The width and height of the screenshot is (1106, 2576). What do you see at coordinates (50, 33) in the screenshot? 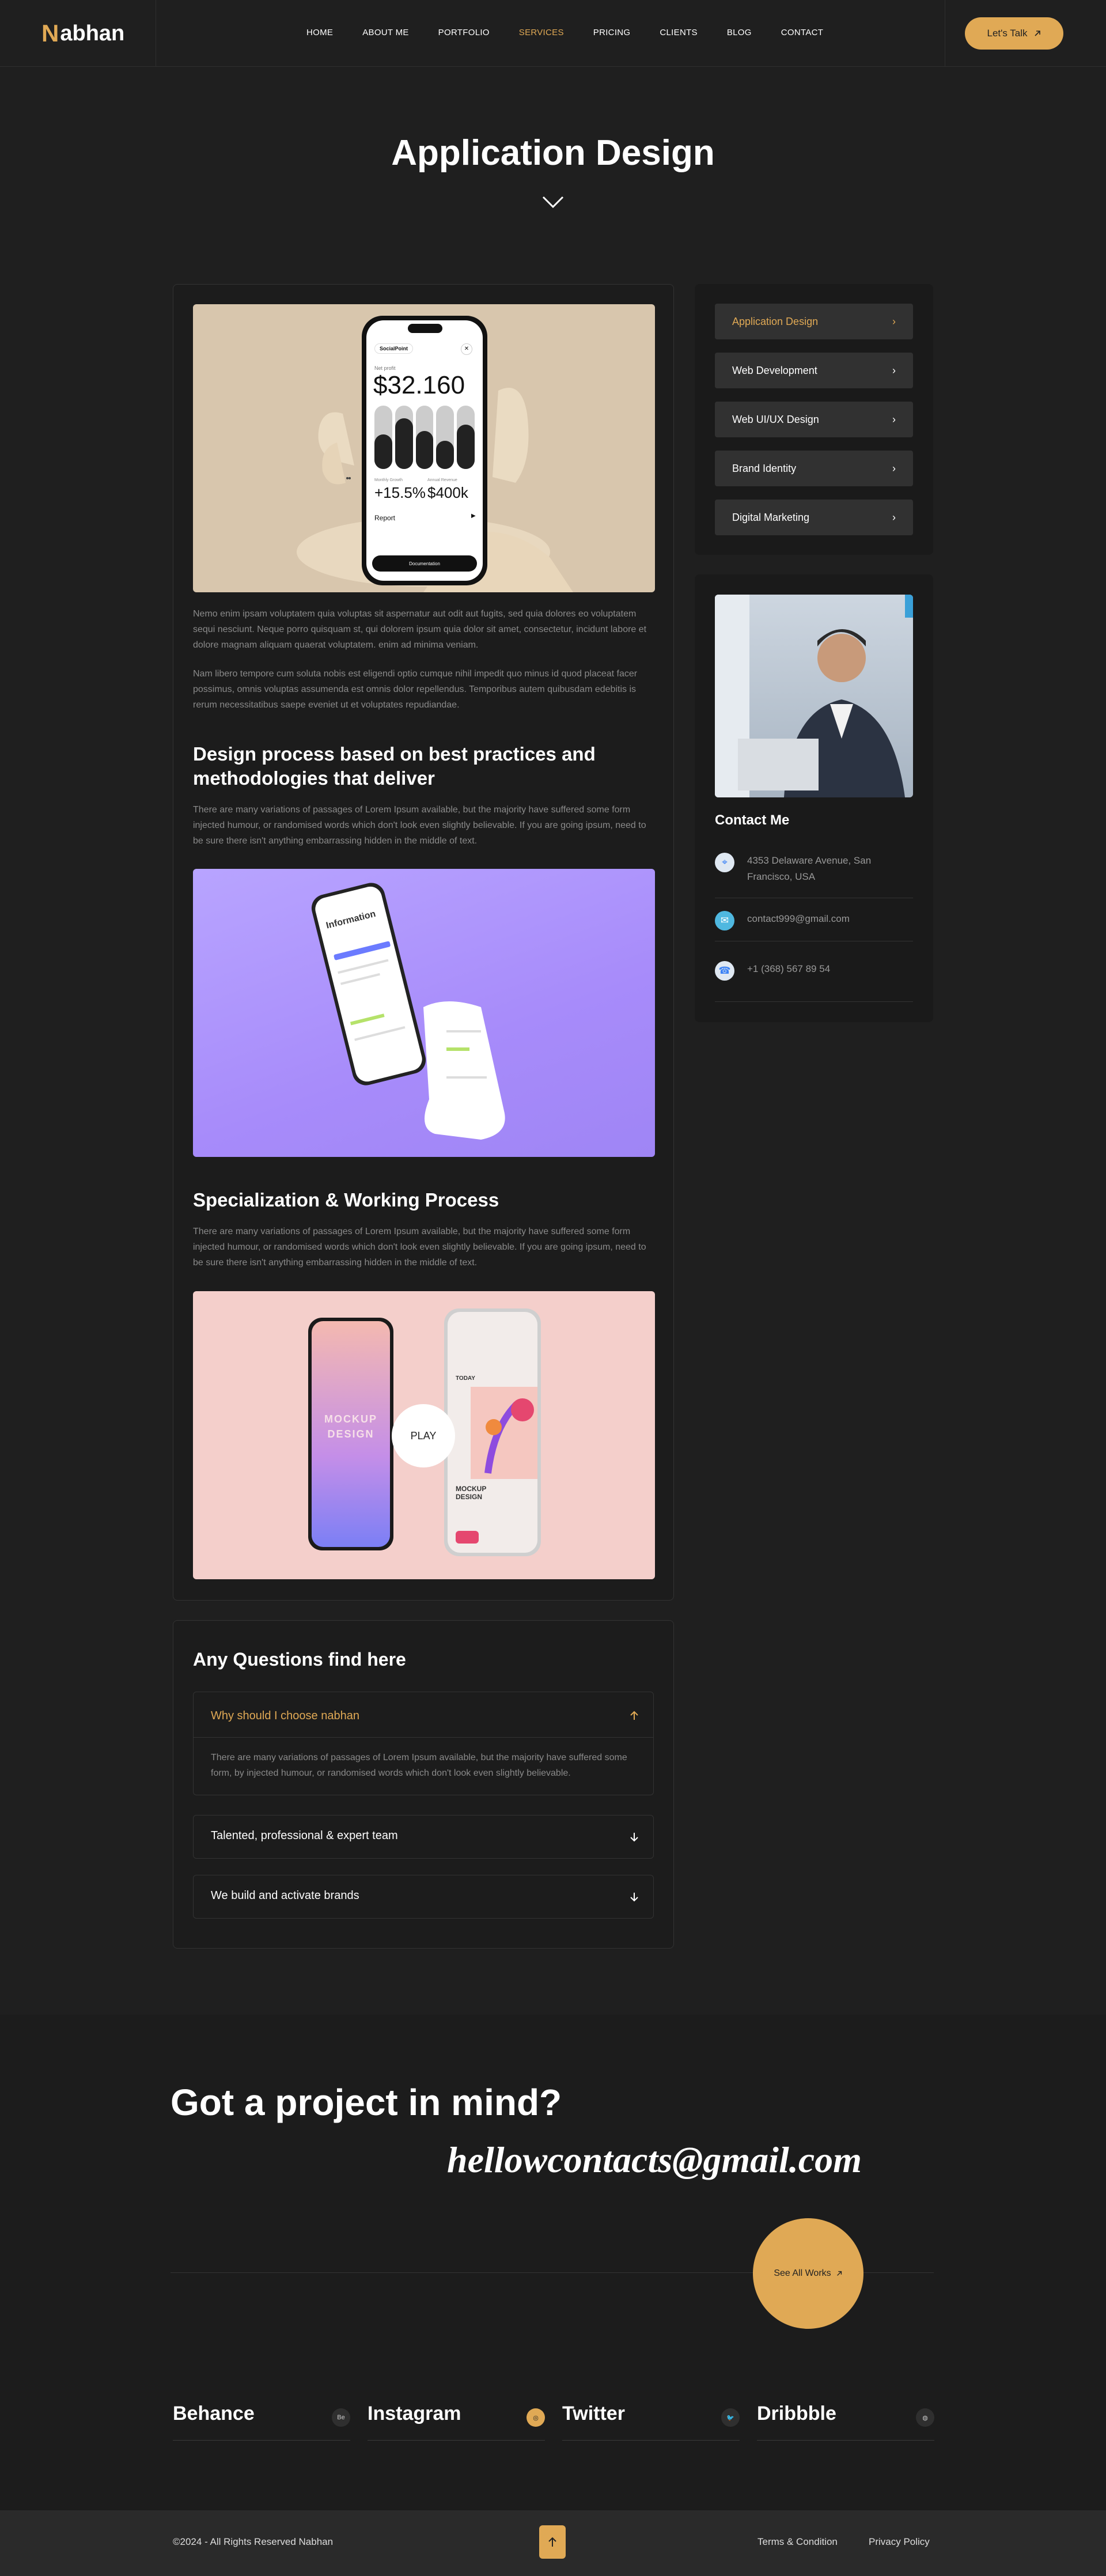
I see `logo-letter: N` at bounding box center [50, 33].